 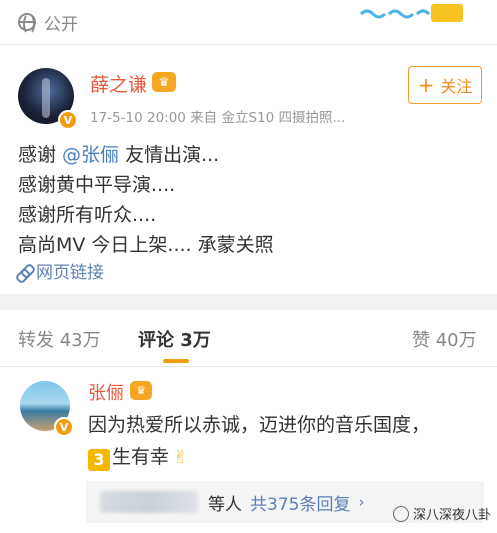 I want to click on plus-icon: +, so click(x=426, y=85).